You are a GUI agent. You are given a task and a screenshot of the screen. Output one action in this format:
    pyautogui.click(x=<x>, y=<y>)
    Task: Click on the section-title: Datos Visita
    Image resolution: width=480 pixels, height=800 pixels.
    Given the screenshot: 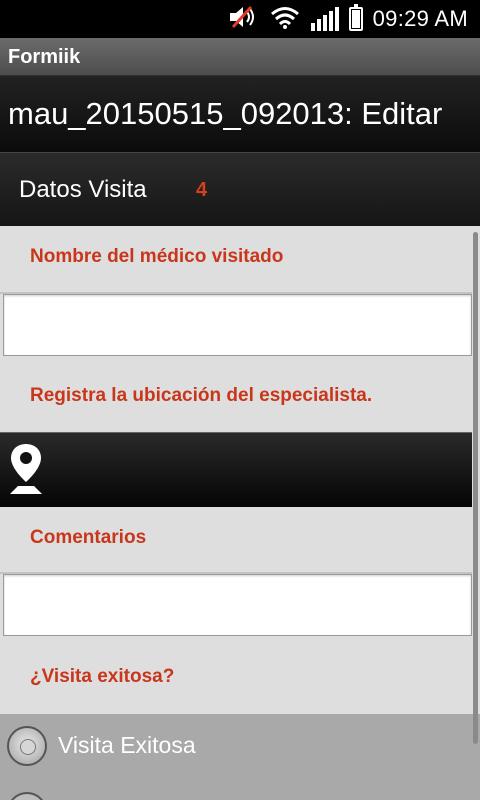 What is the action you would take?
    pyautogui.click(x=83, y=189)
    